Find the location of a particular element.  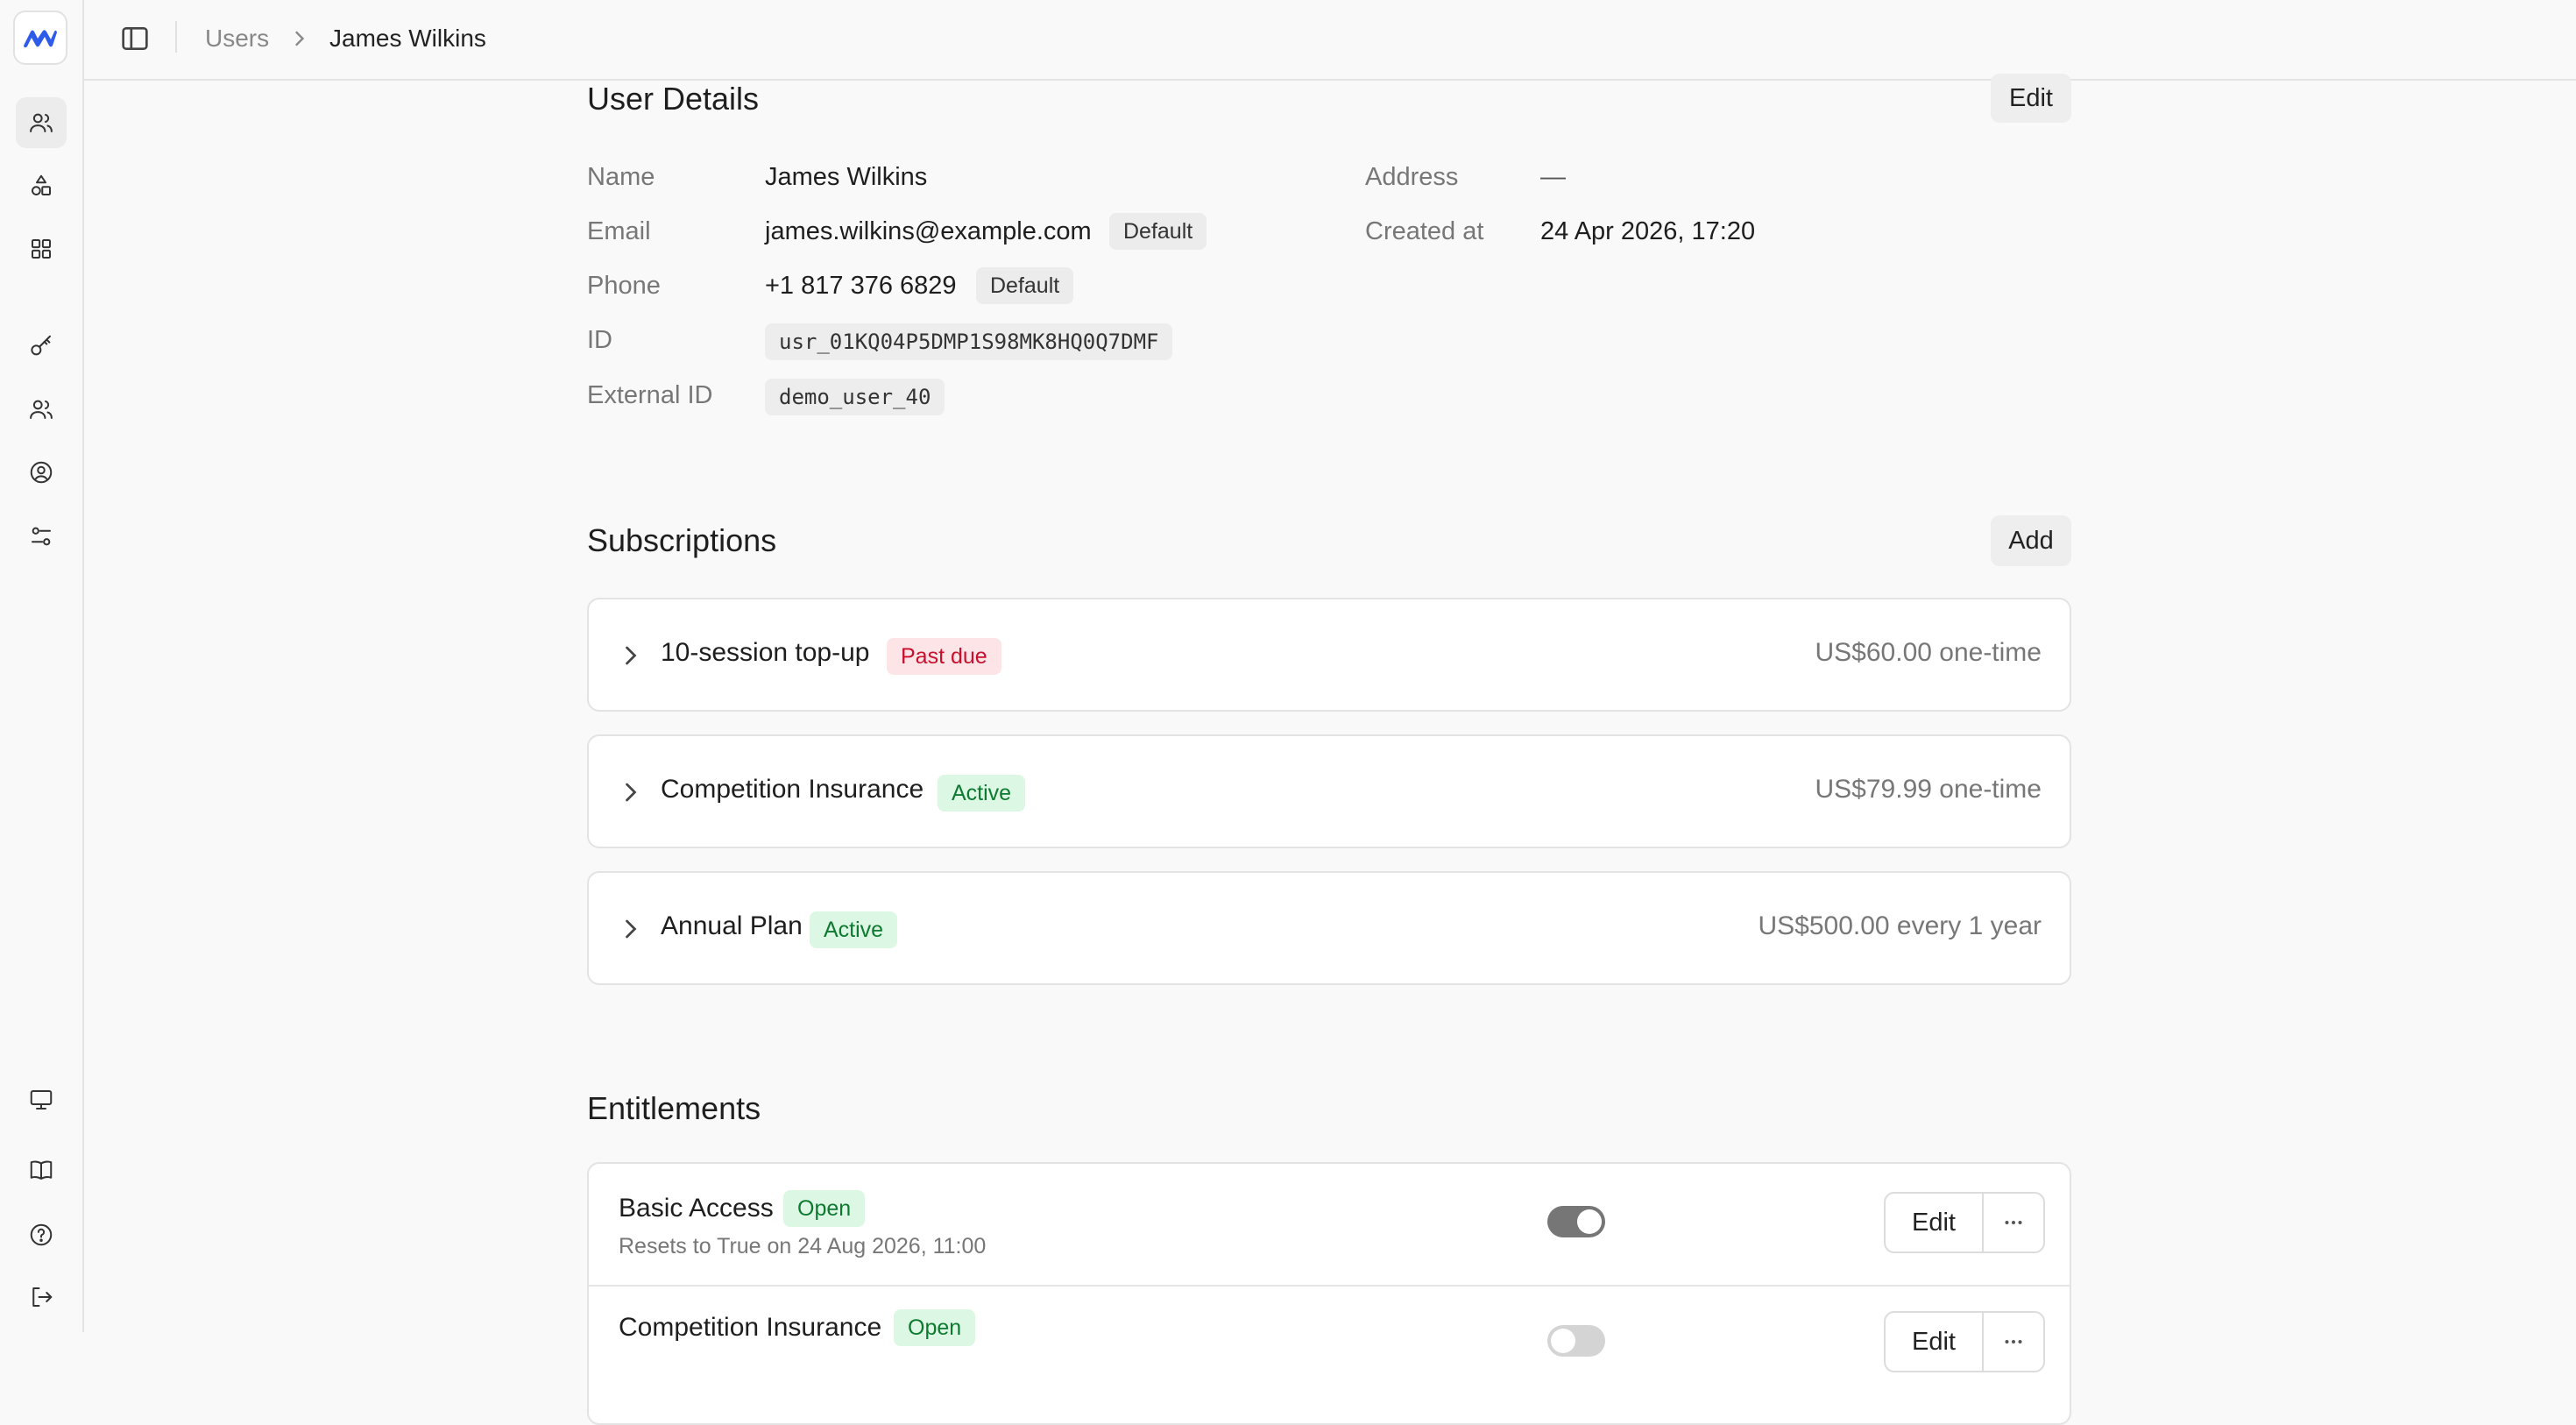

user-circle-icon is located at coordinates (41, 472).